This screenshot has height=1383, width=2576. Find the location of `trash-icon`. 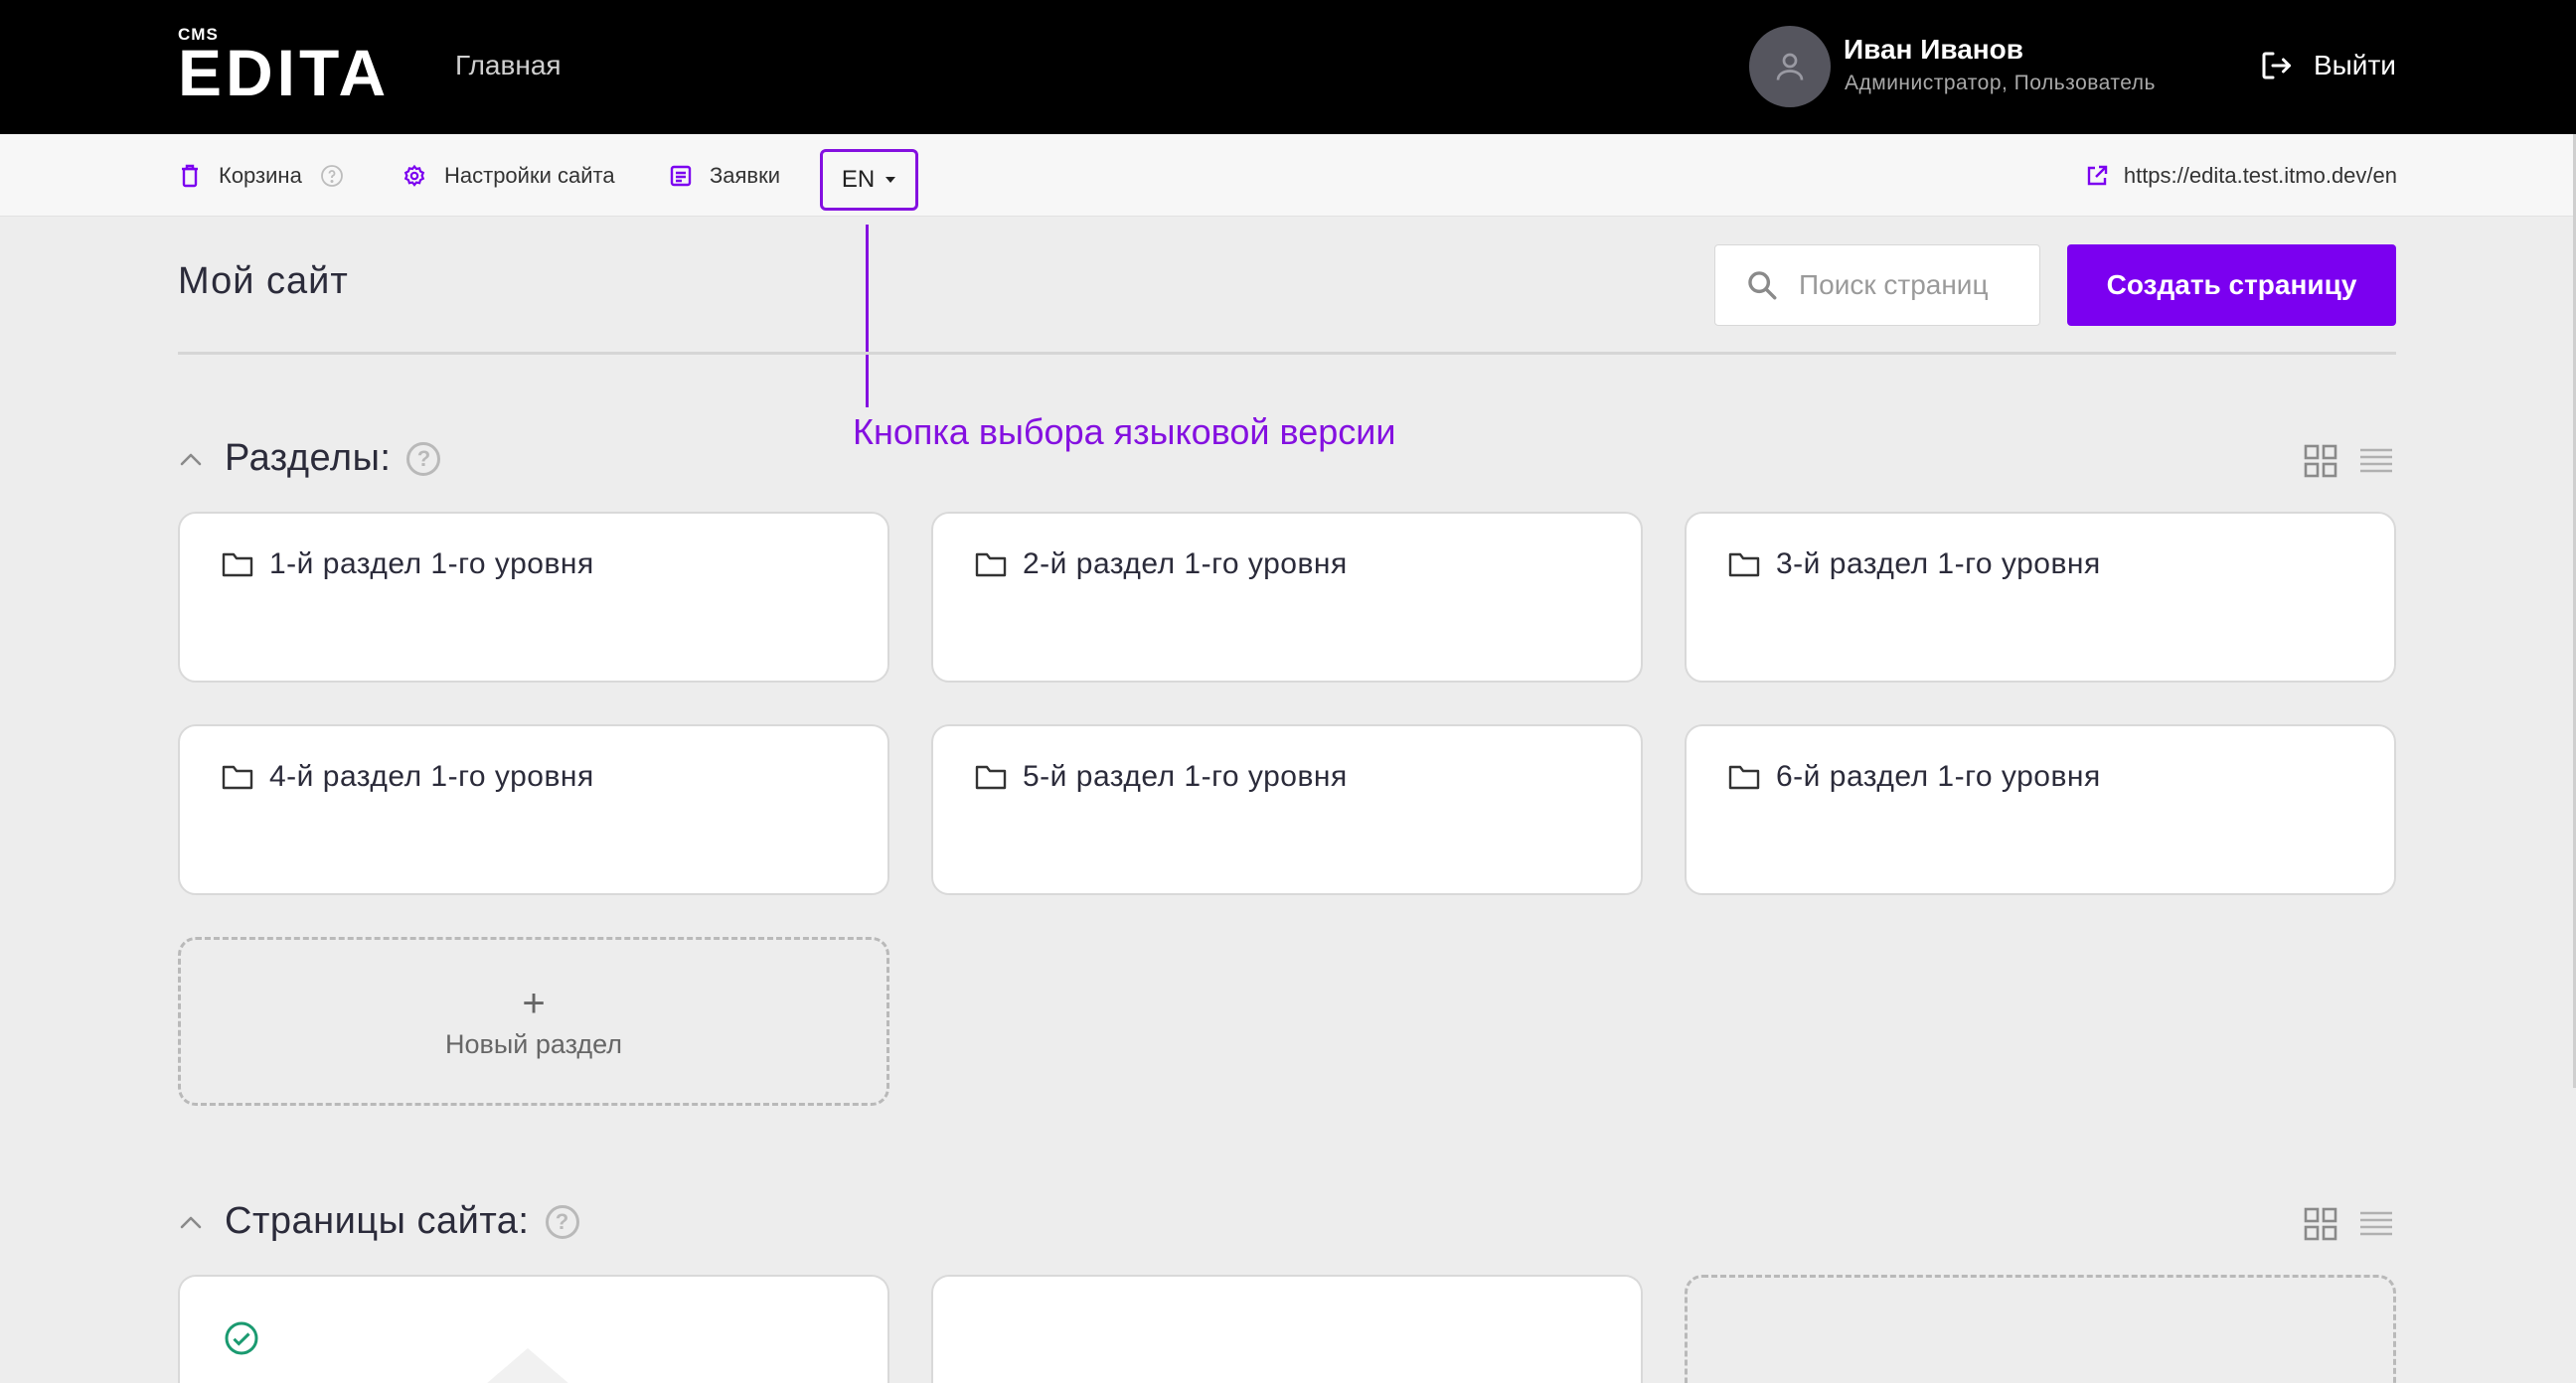

trash-icon is located at coordinates (190, 175).